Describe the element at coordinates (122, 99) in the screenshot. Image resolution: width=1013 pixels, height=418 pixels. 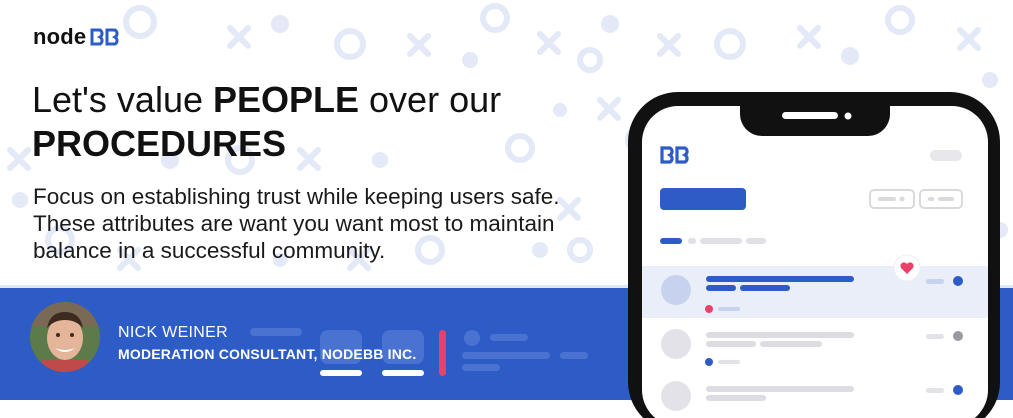
I see `headline-part1: Let's value` at that location.